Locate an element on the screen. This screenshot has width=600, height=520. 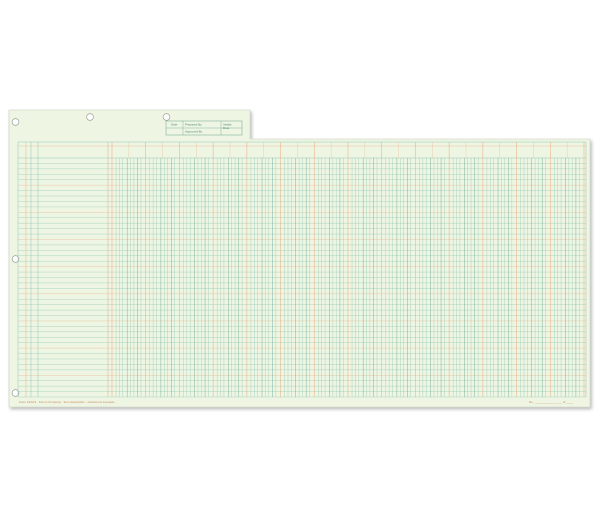
binder-hole-top-middle is located at coordinates (90, 117).